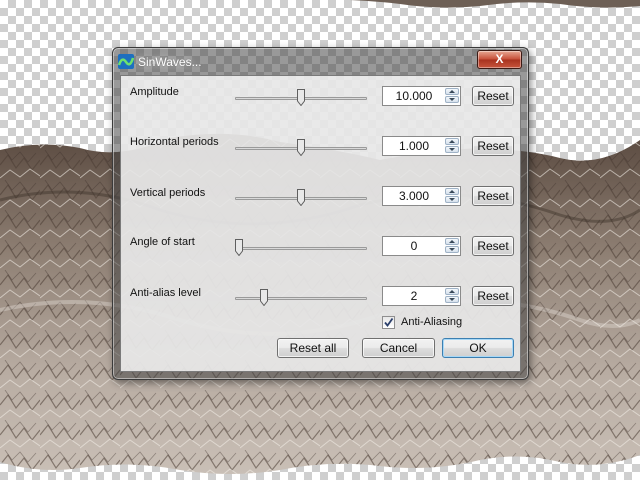 The width and height of the screenshot is (640, 480). I want to click on anti-aliasing-checkbox, so click(388, 322).